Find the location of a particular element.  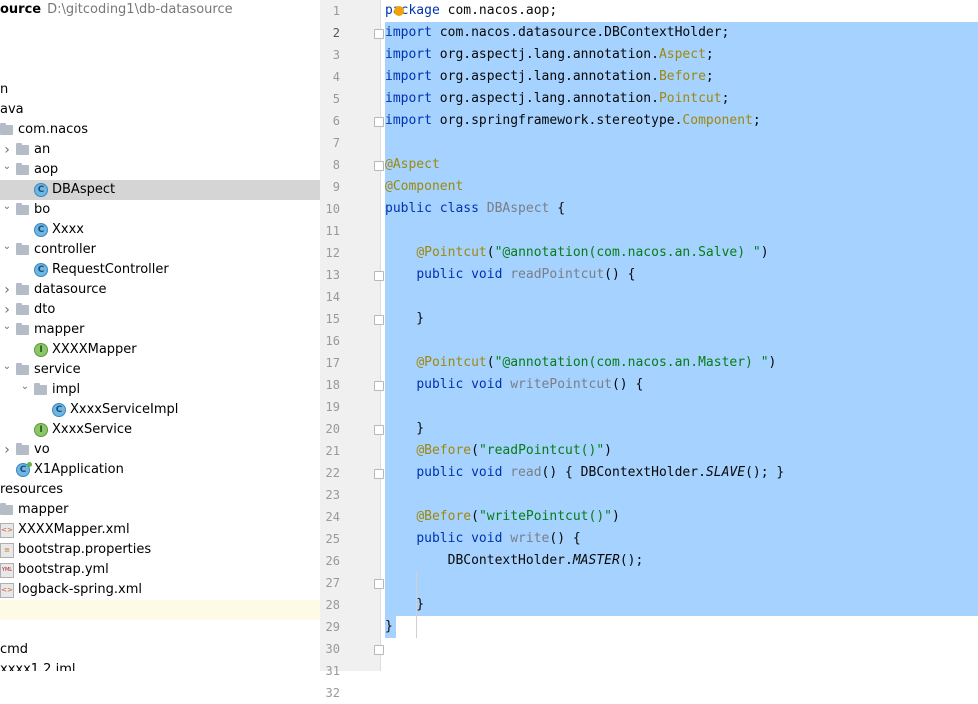

tree-item: YML bootstrap.yml is located at coordinates (160, 570).